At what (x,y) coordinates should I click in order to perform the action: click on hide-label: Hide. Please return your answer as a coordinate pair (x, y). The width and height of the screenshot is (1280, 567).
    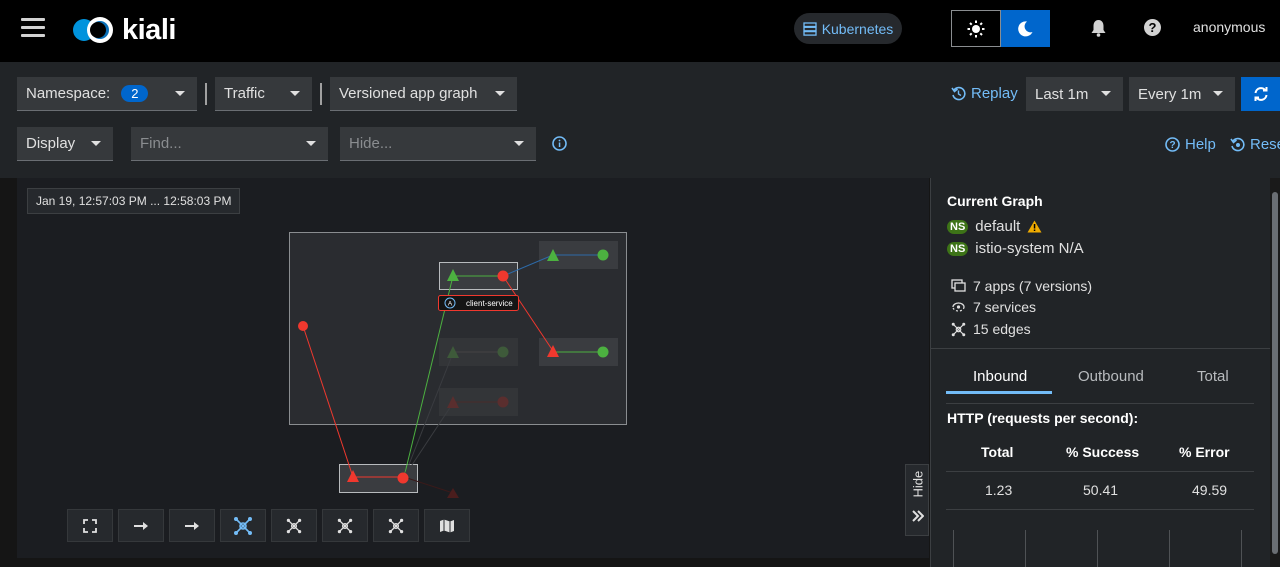
    Looking at the image, I should click on (918, 484).